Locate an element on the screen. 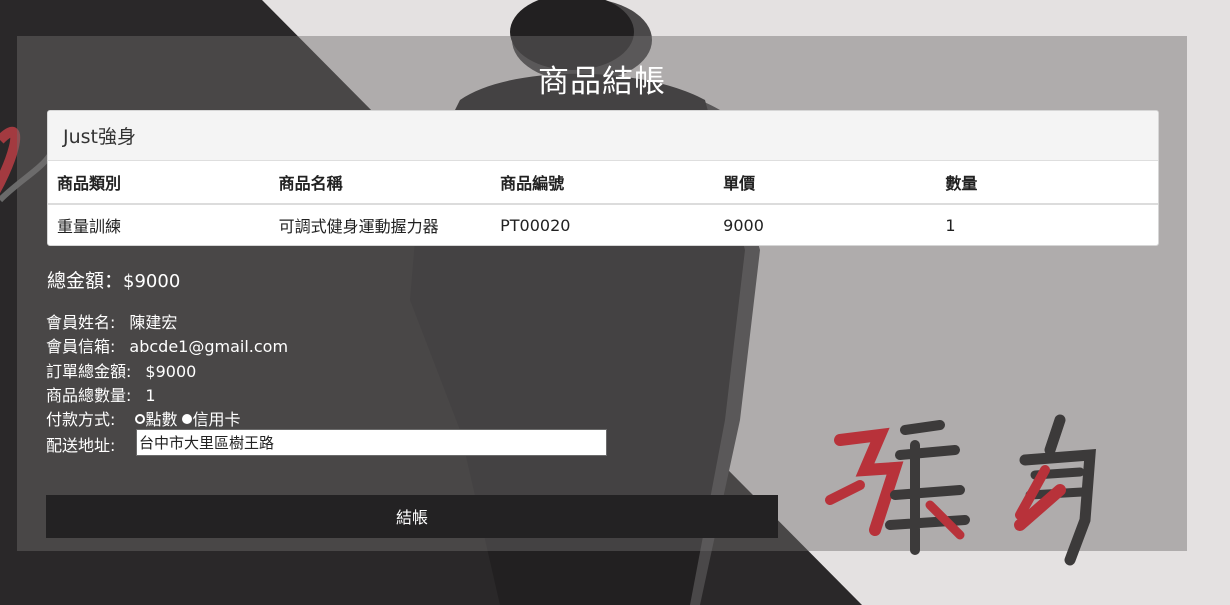 The width and height of the screenshot is (1230, 605). member-name-value: 陳建宏 is located at coordinates (153, 322).